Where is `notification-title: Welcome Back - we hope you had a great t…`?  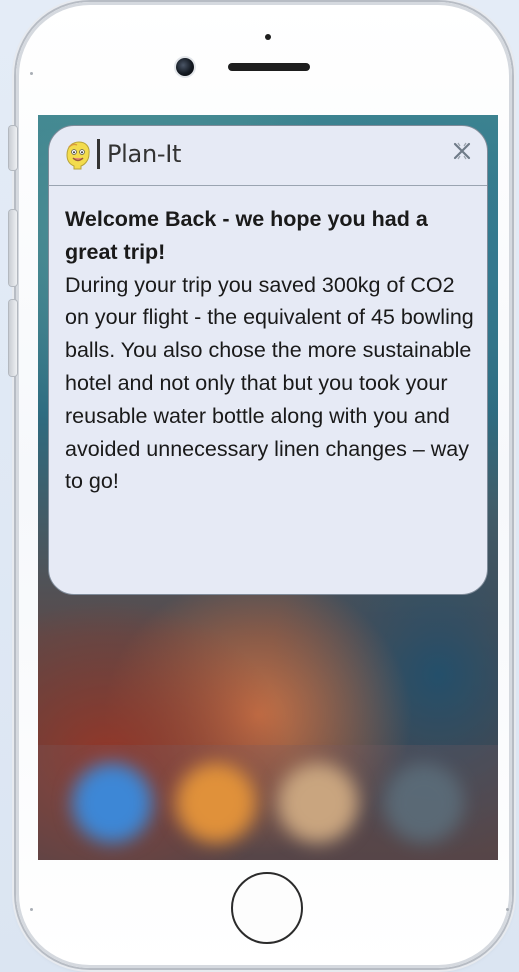 notification-title: Welcome Back - we hope you had a great t… is located at coordinates (246, 235).